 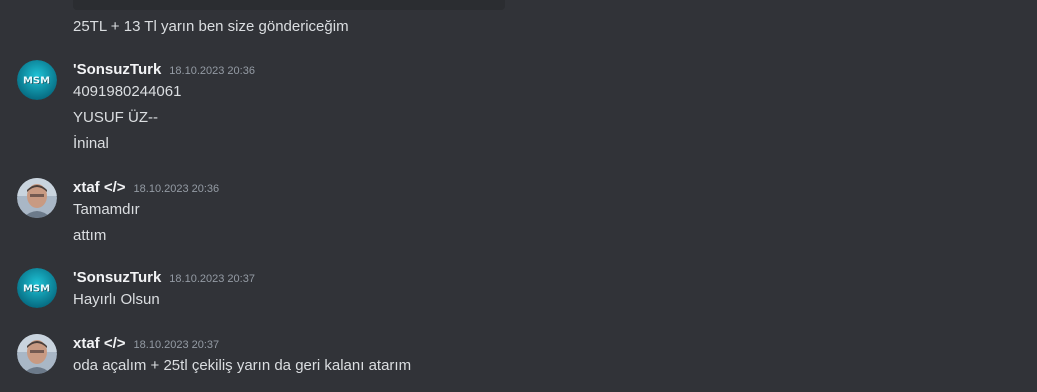 What do you see at coordinates (164, 70) in the screenshot?
I see `message-header: 'SonsuzTurk 18.10.2023 20:36` at bounding box center [164, 70].